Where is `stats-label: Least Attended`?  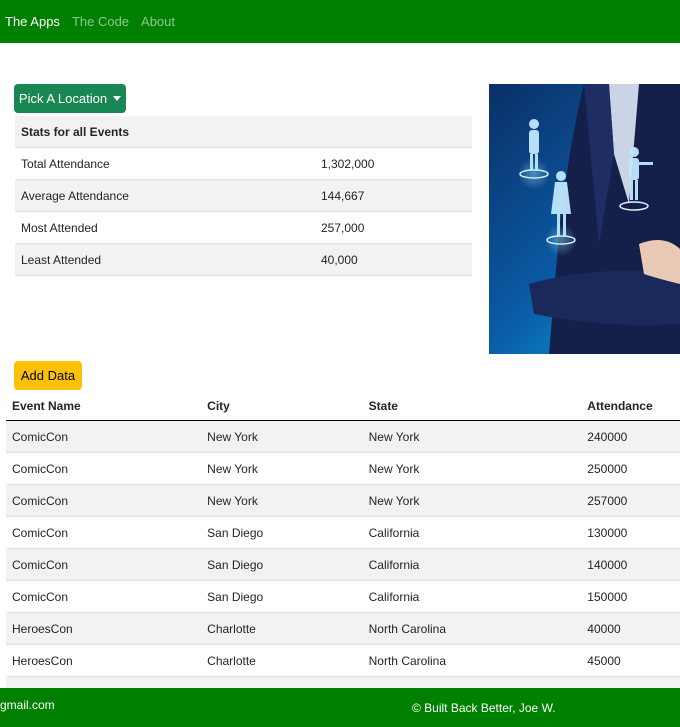
stats-label: Least Attended is located at coordinates (165, 259).